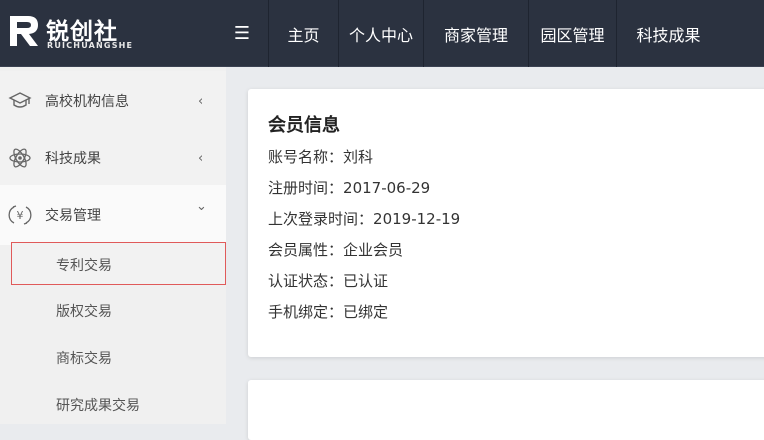 This screenshot has width=764, height=440. I want to click on info-row-phone-binding: 手机绑定：已绑定, so click(328, 311).